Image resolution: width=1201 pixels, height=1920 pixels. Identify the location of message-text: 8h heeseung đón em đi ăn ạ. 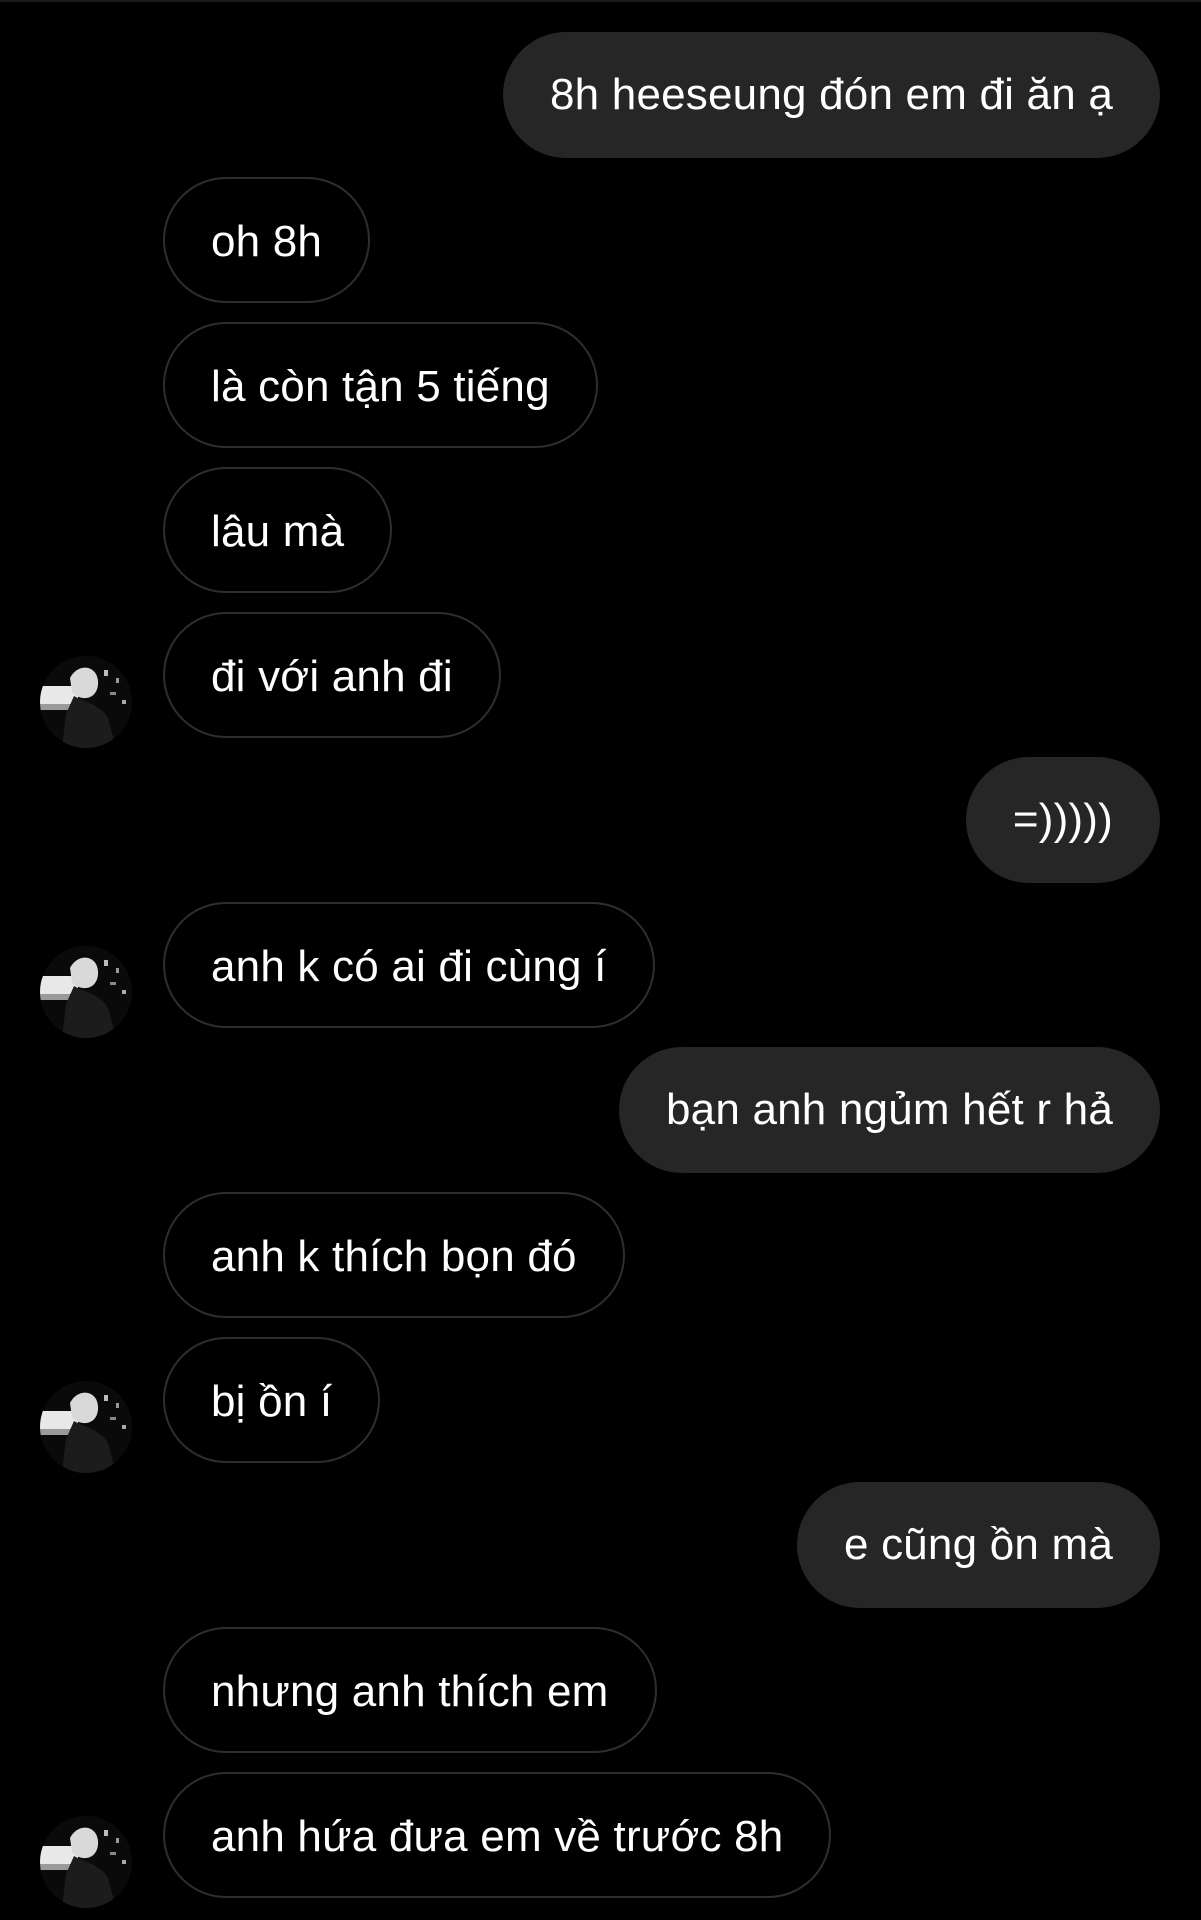
(831, 94).